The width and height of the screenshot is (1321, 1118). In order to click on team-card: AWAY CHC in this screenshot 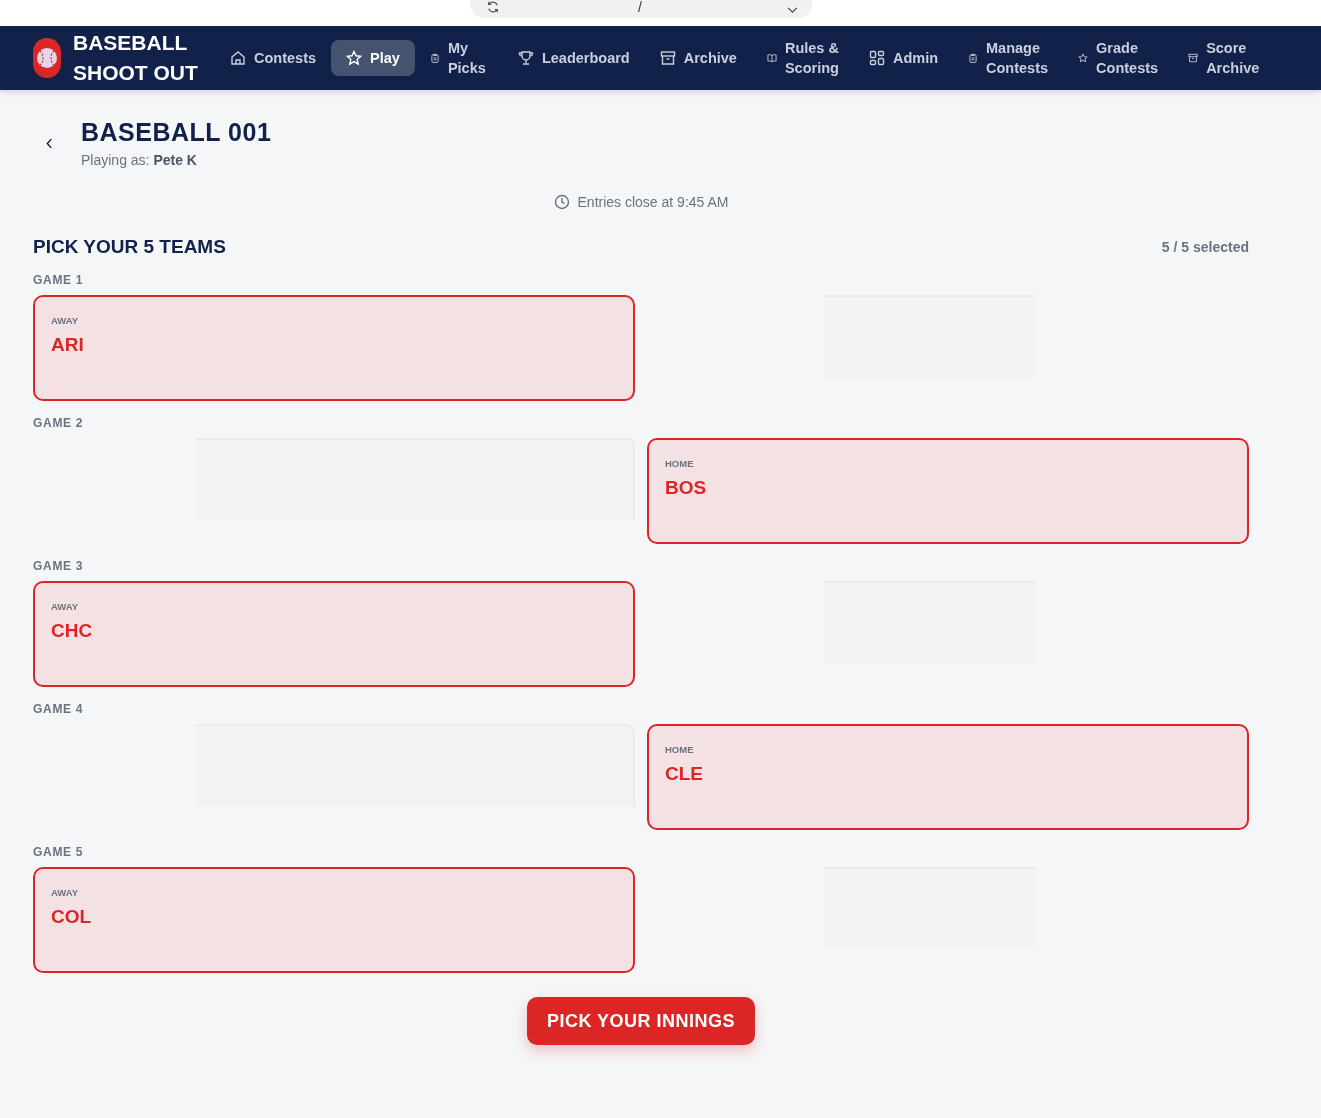, I will do `click(334, 634)`.